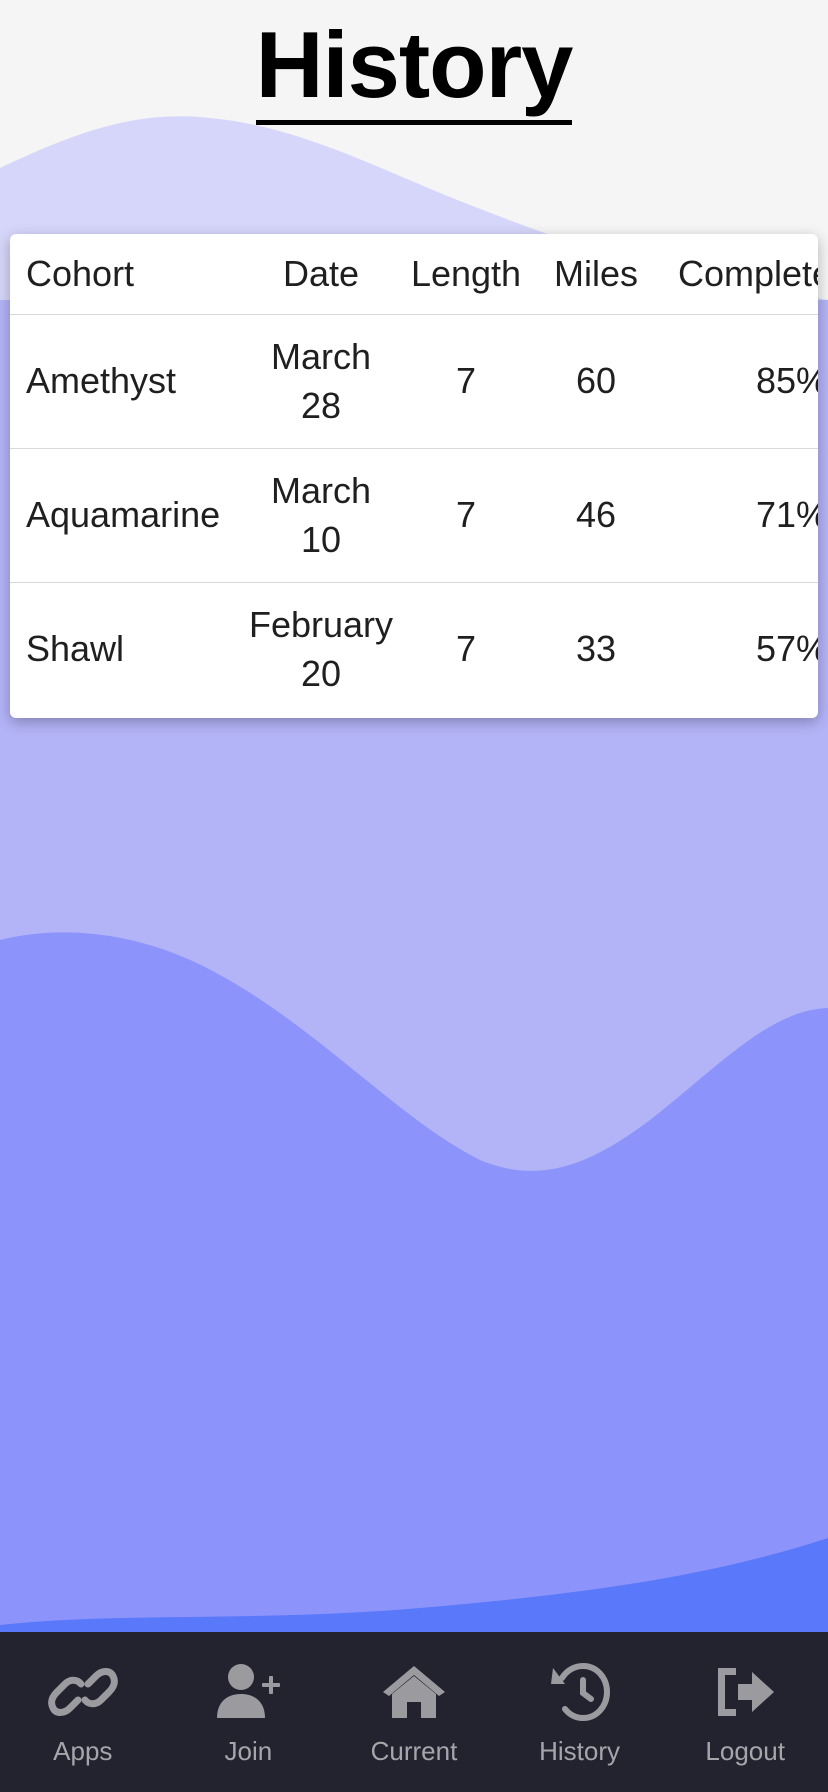  What do you see at coordinates (466, 274) in the screenshot?
I see `column-header-length: Length` at bounding box center [466, 274].